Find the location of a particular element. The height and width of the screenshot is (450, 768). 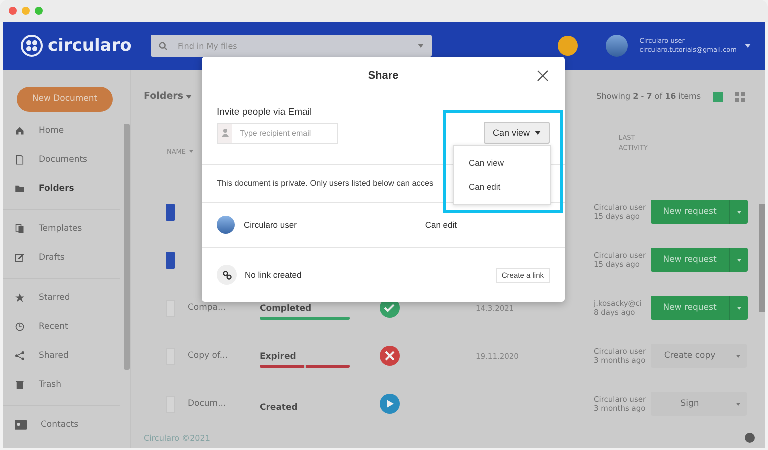

folder-icon is located at coordinates (20, 189).